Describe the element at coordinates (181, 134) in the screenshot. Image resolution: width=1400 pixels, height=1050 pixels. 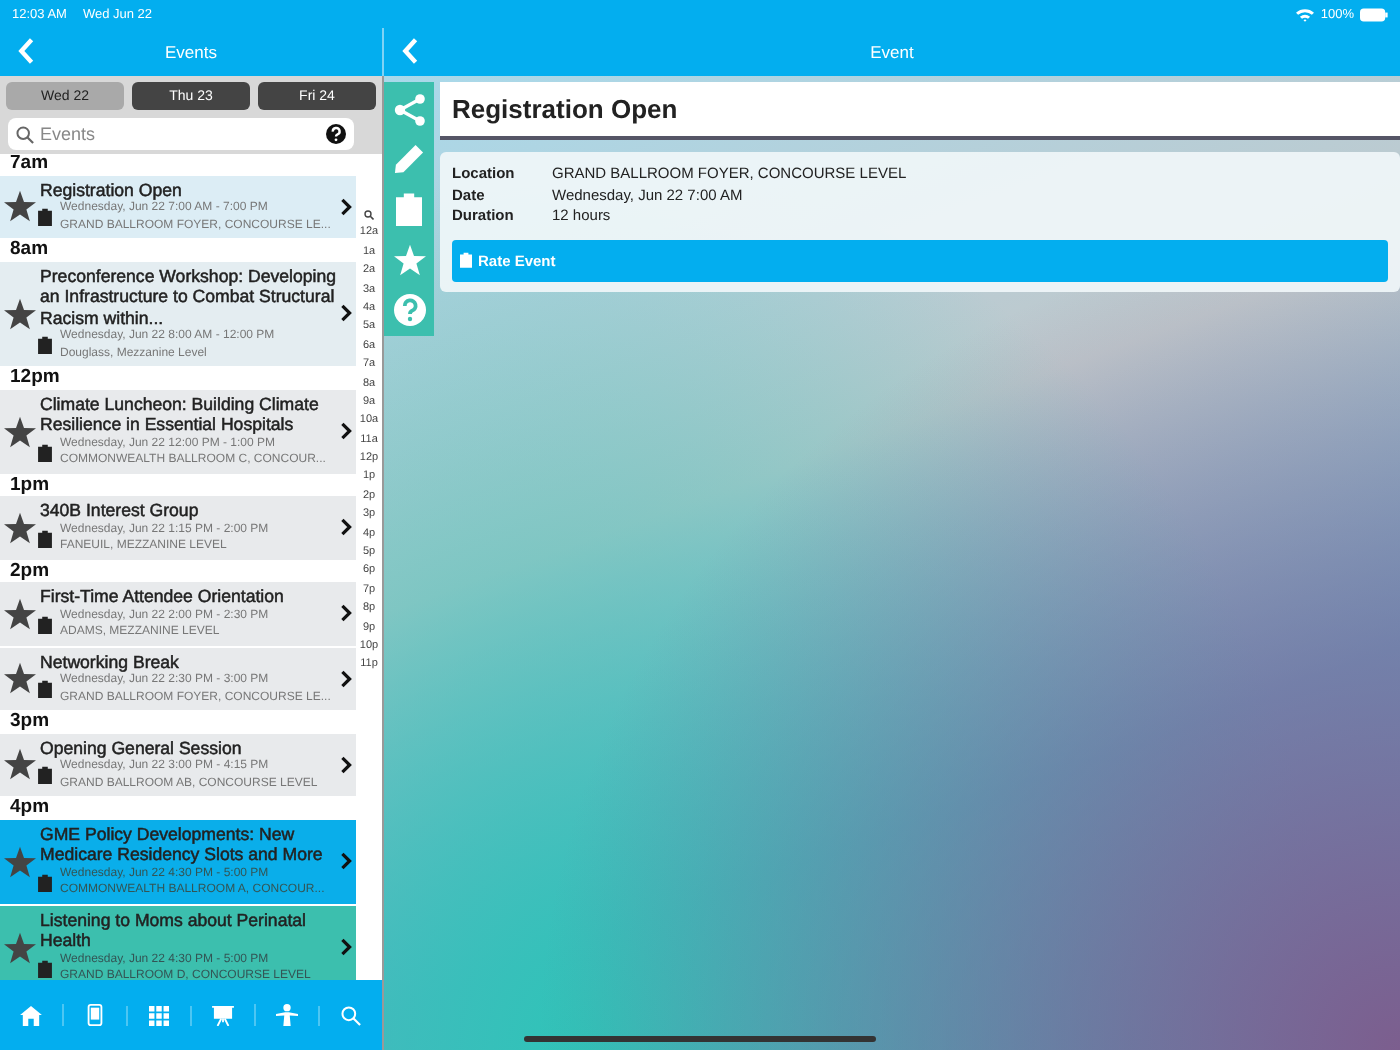
I see `search-box: Events` at that location.